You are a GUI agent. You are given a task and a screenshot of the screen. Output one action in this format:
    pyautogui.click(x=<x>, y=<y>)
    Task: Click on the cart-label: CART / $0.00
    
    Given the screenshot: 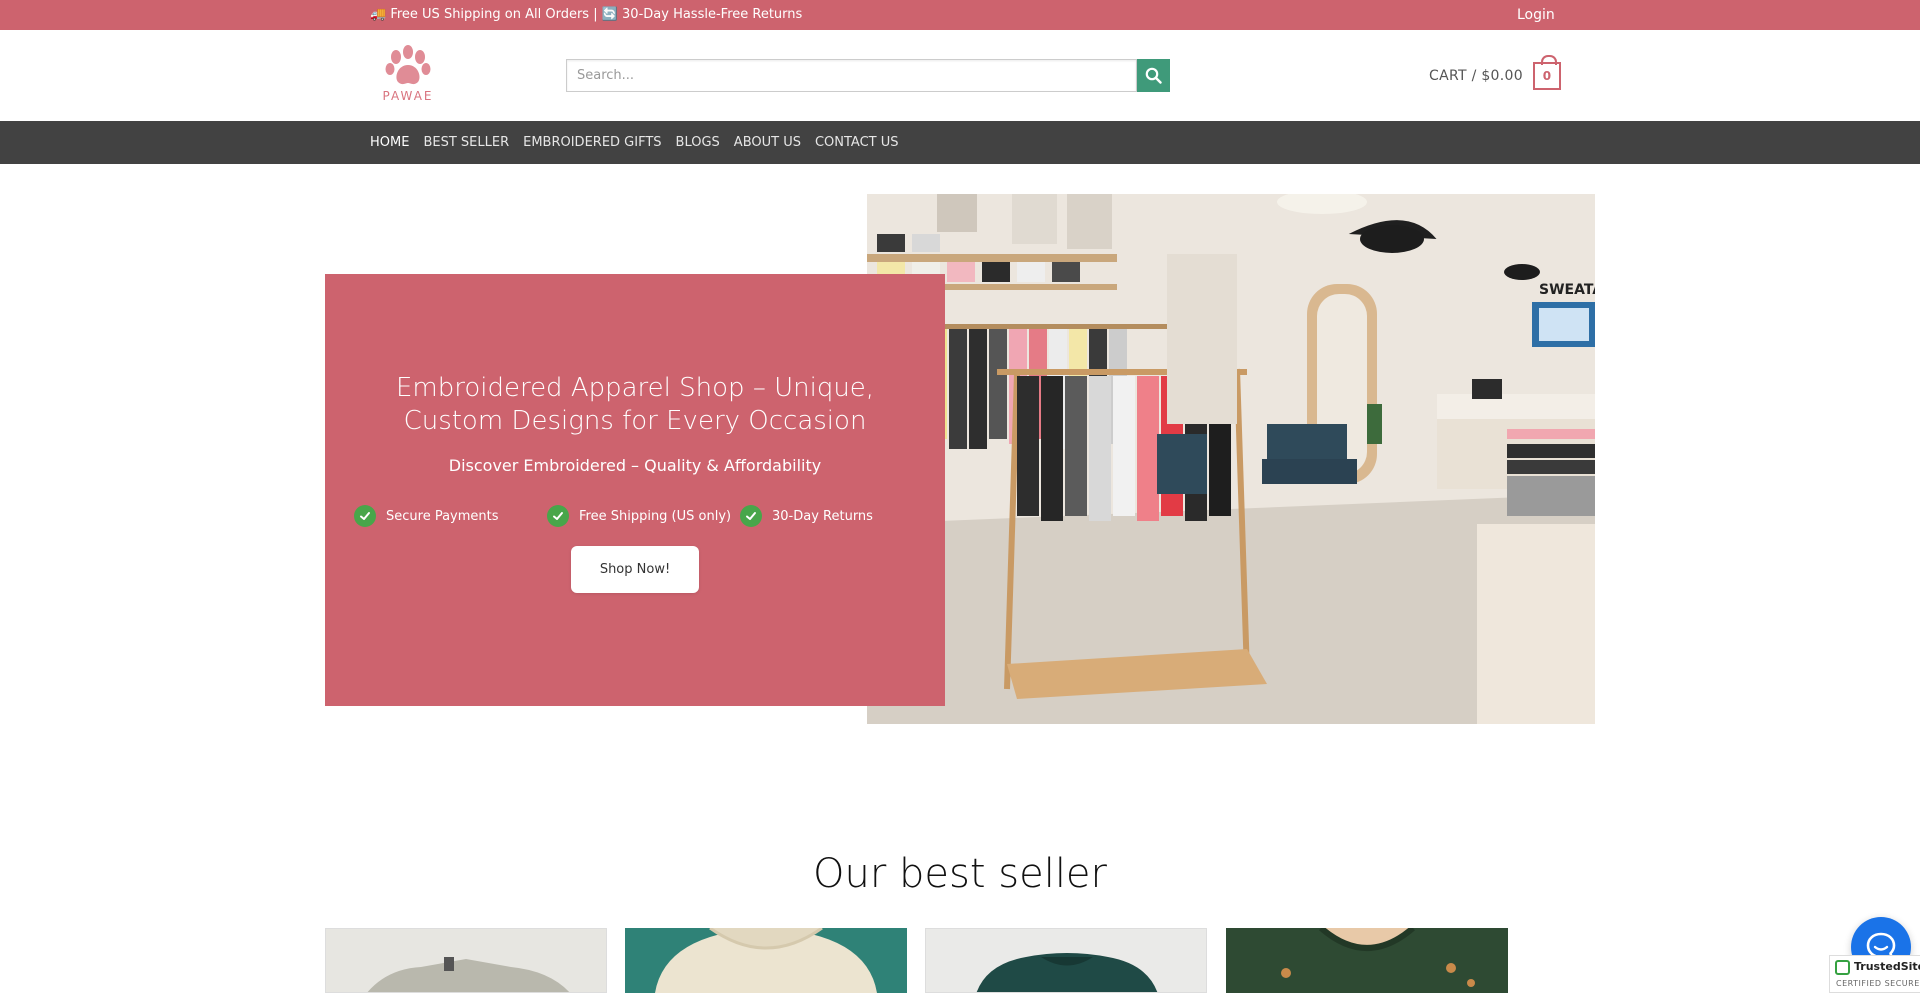 What is the action you would take?
    pyautogui.click(x=1476, y=75)
    